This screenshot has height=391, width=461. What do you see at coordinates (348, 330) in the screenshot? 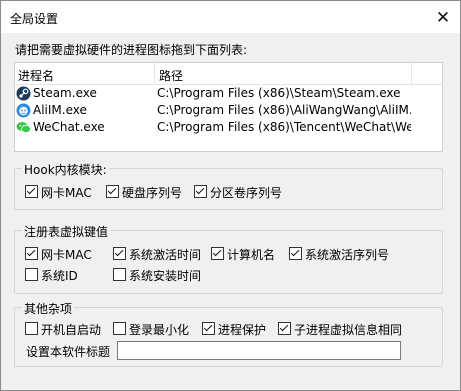
I see `checkbox-label: 子进程虚拟信息相同` at bounding box center [348, 330].